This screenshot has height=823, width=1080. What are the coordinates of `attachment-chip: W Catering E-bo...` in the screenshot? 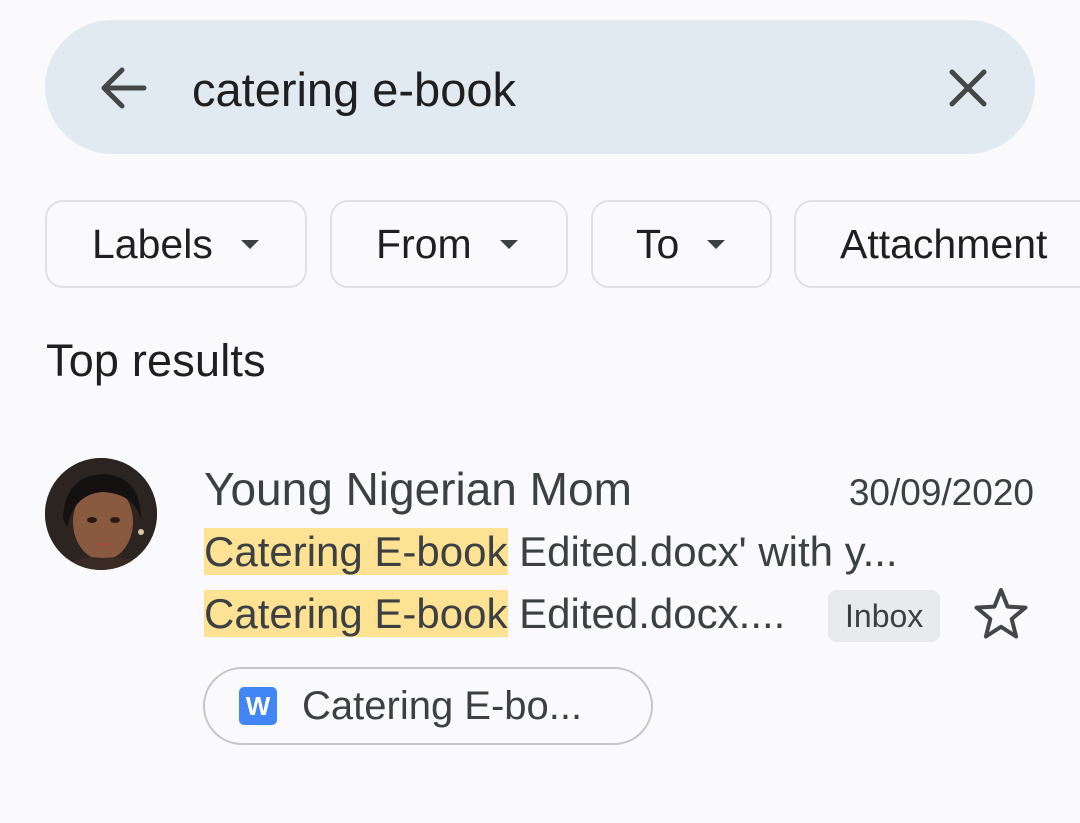 It's located at (428, 706).